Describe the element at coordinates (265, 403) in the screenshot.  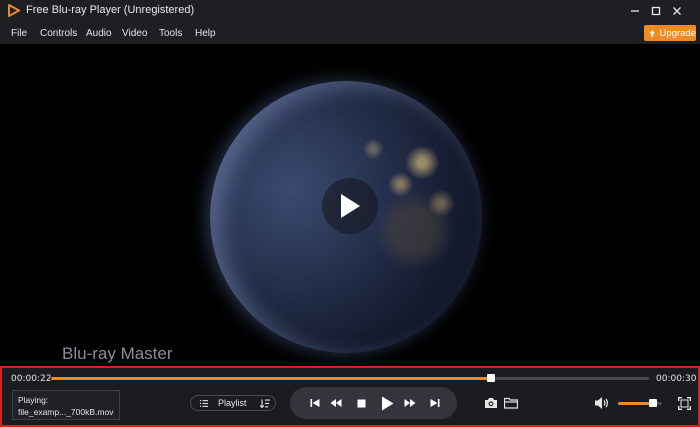
I see `sort-icon` at that location.